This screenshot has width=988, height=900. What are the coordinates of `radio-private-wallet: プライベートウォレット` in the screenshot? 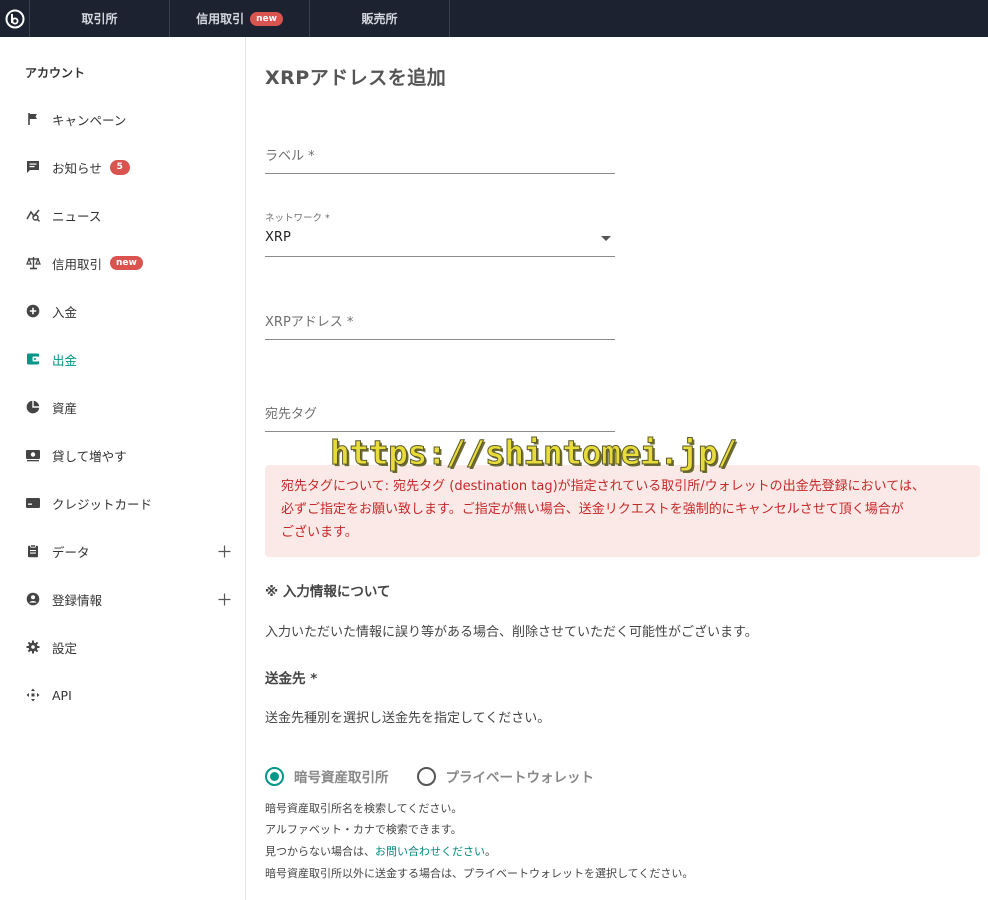 It's located at (505, 776).